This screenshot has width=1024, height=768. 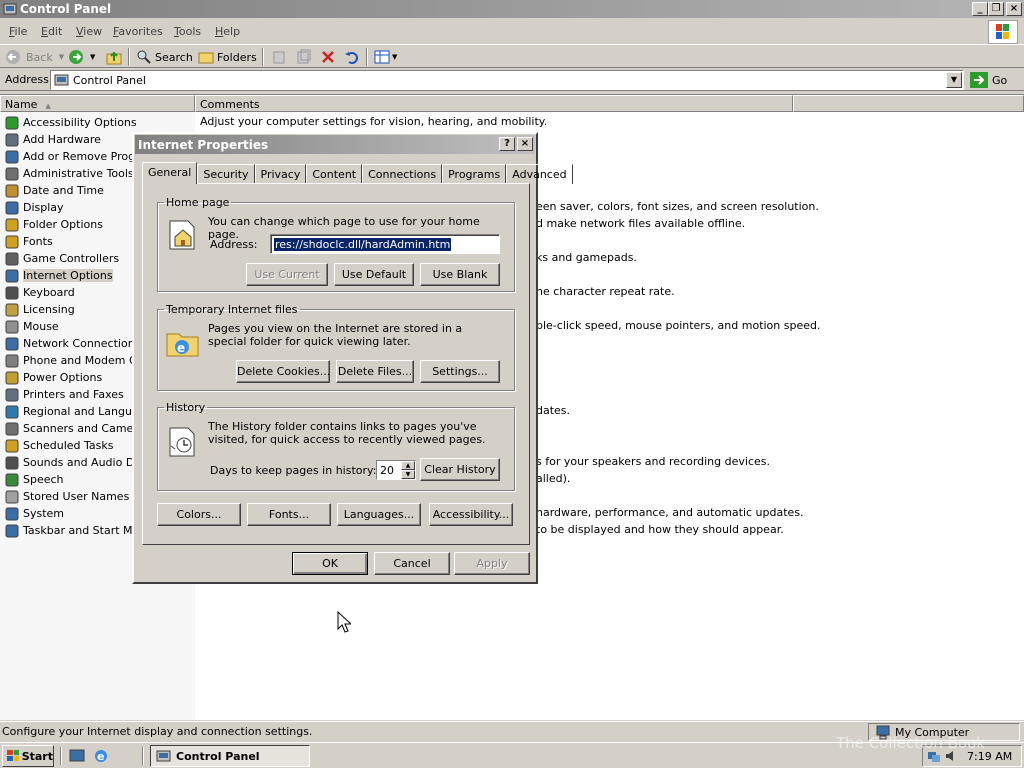 What do you see at coordinates (75, 530) in the screenshot?
I see `list-item: Taskbar and Start Men` at bounding box center [75, 530].